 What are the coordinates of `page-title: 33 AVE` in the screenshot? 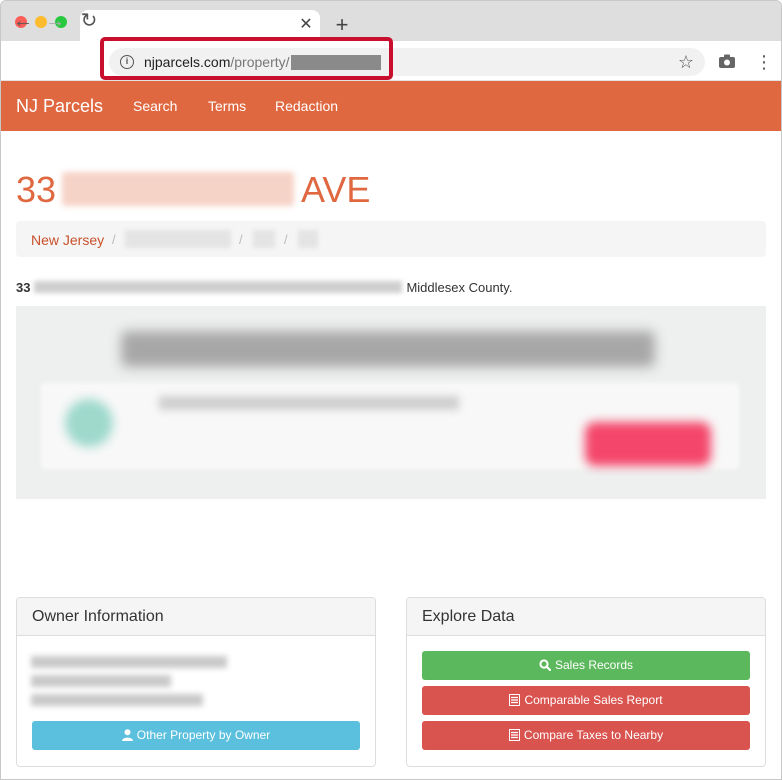 It's located at (193, 190).